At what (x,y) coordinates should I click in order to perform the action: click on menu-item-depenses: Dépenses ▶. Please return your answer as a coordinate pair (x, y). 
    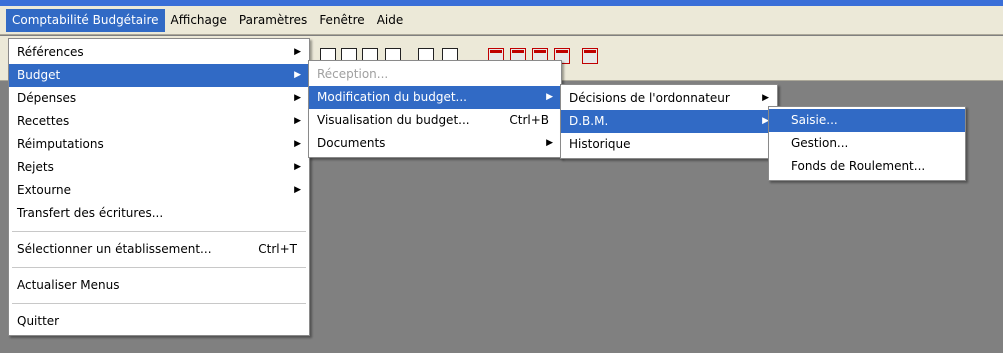
    Looking at the image, I should click on (159, 98).